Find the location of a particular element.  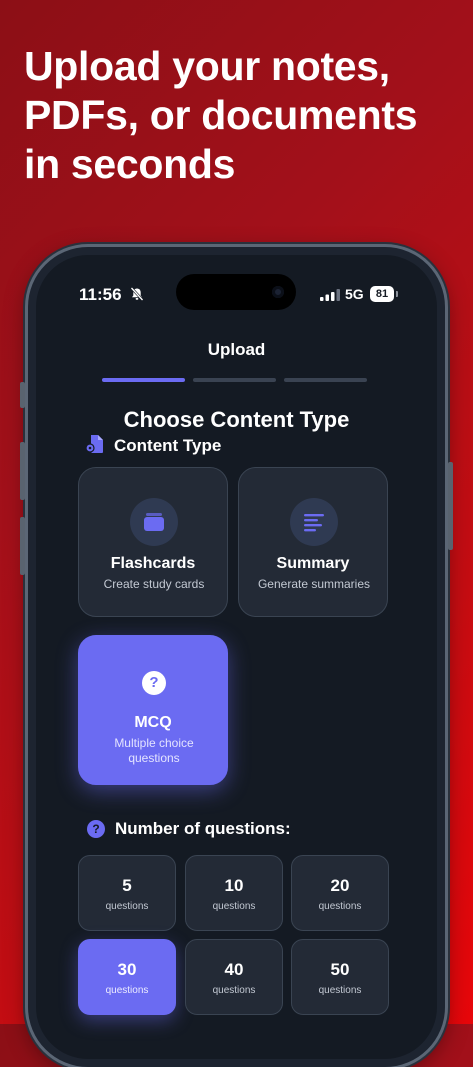

question-count-50: 50 questions is located at coordinates (340, 977).